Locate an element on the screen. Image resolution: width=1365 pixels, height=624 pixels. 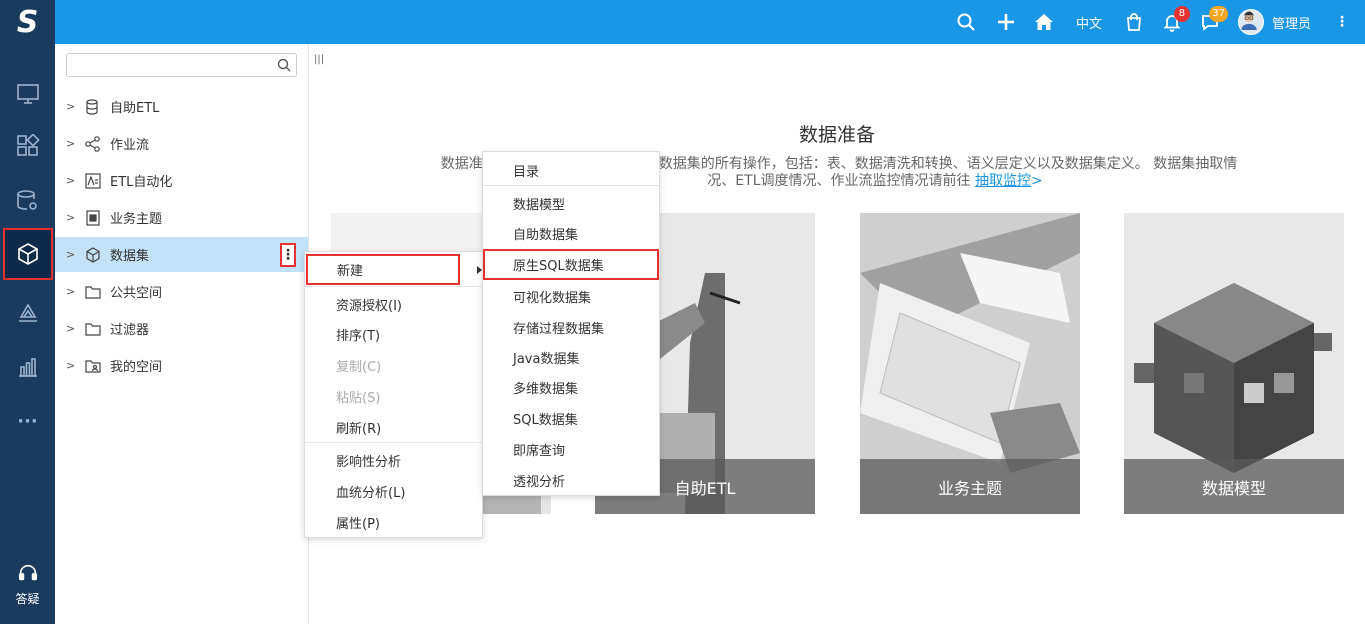
menu-item-label: 多维数据集 is located at coordinates (546, 389).